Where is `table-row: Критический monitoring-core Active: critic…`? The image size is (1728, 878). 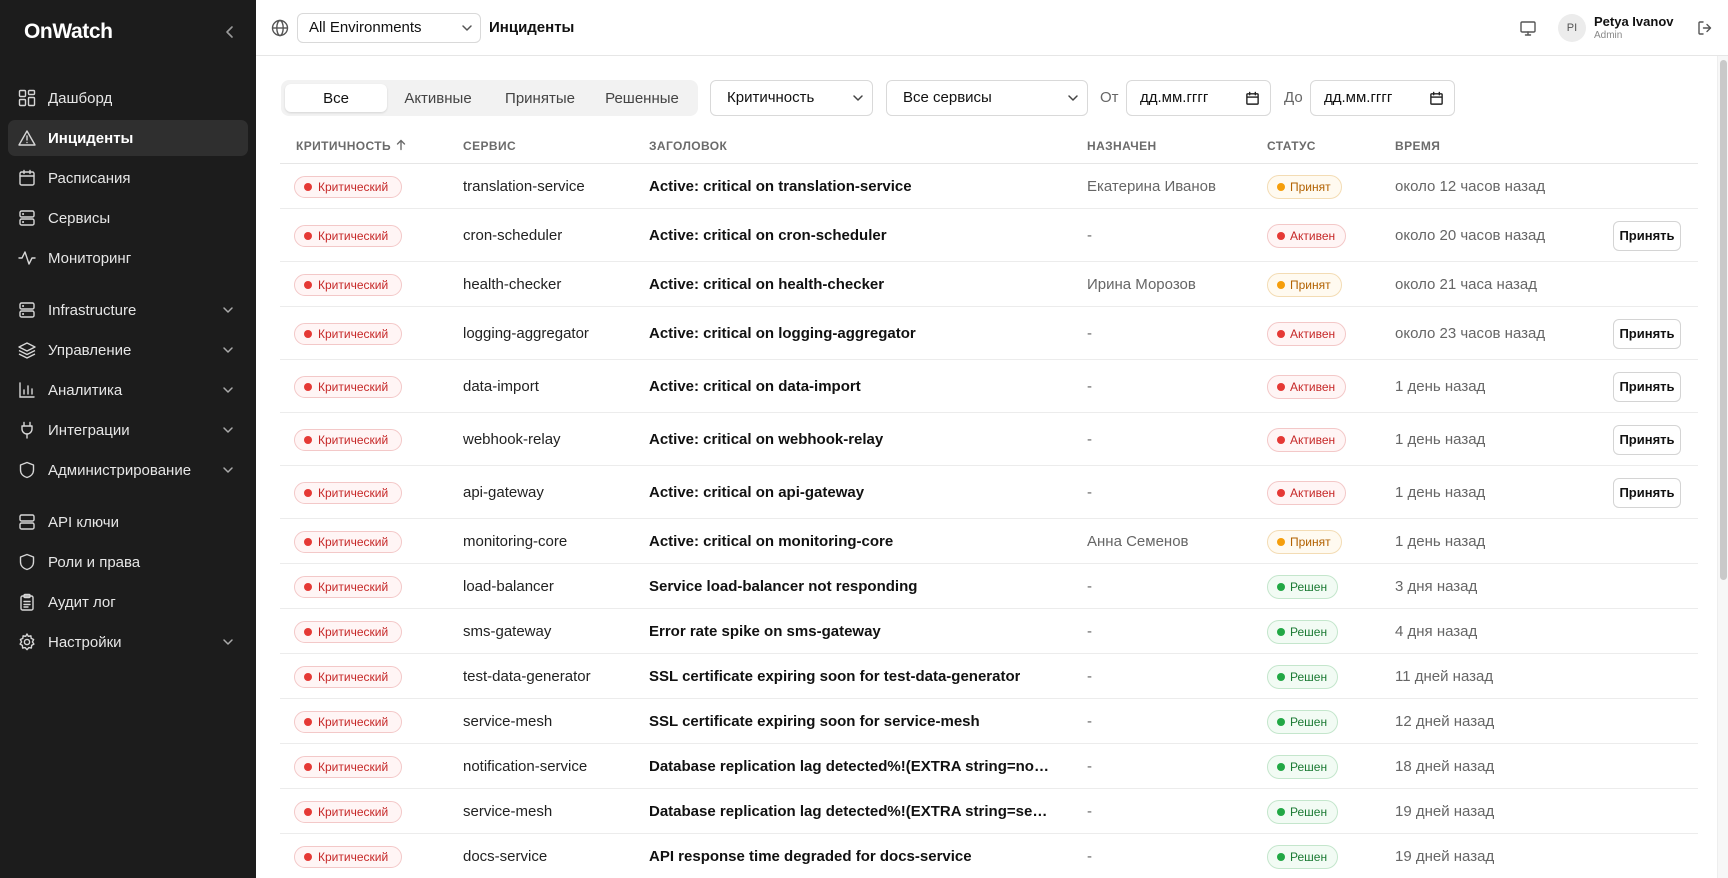 table-row: Критический monitoring-core Active: critic… is located at coordinates (989, 541).